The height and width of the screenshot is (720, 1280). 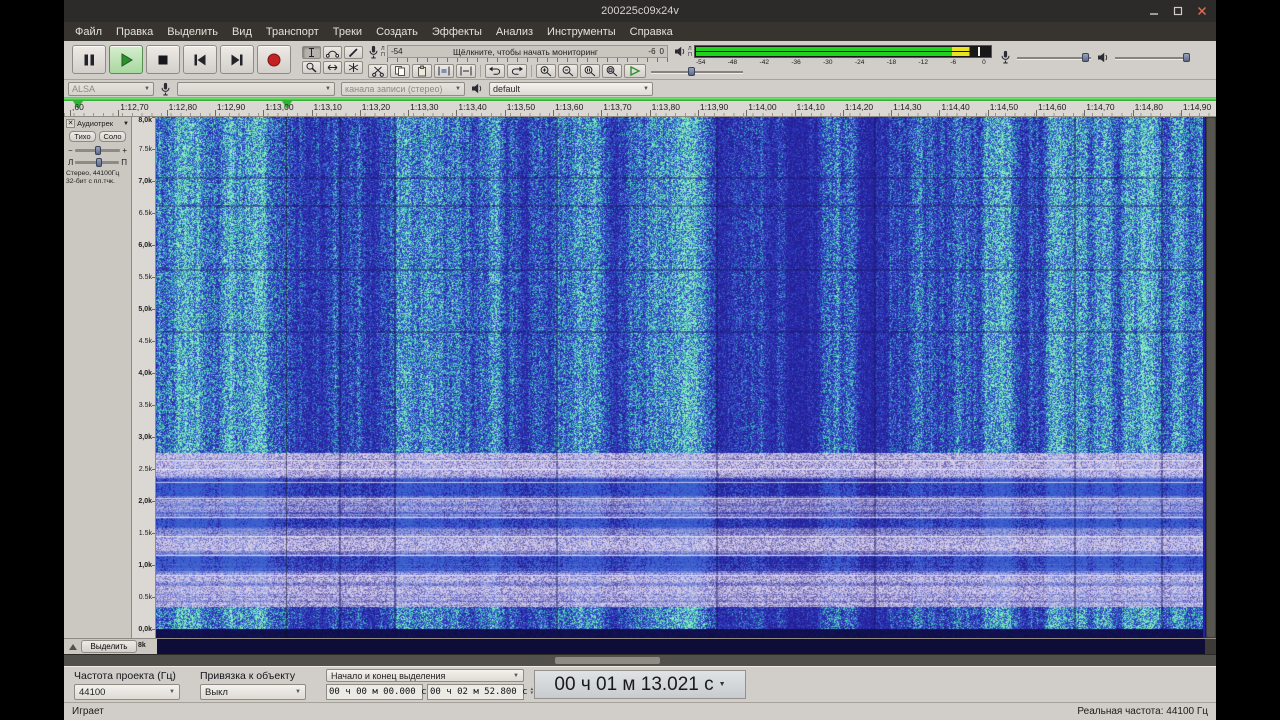 What do you see at coordinates (89, 59) in the screenshot?
I see `pause-button` at bounding box center [89, 59].